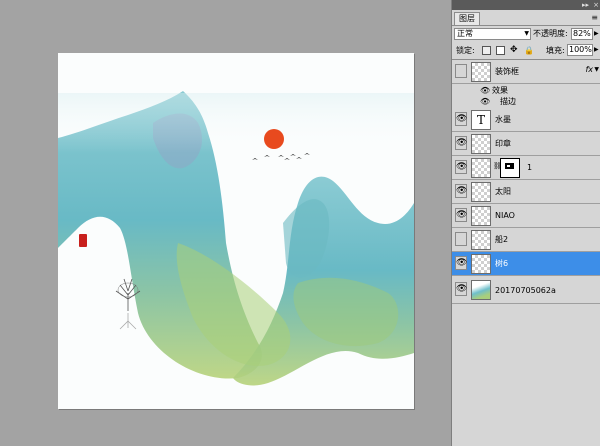 The image size is (600, 446). Describe the element at coordinates (596, 5) in the screenshot. I see `close-icon: ×` at that location.